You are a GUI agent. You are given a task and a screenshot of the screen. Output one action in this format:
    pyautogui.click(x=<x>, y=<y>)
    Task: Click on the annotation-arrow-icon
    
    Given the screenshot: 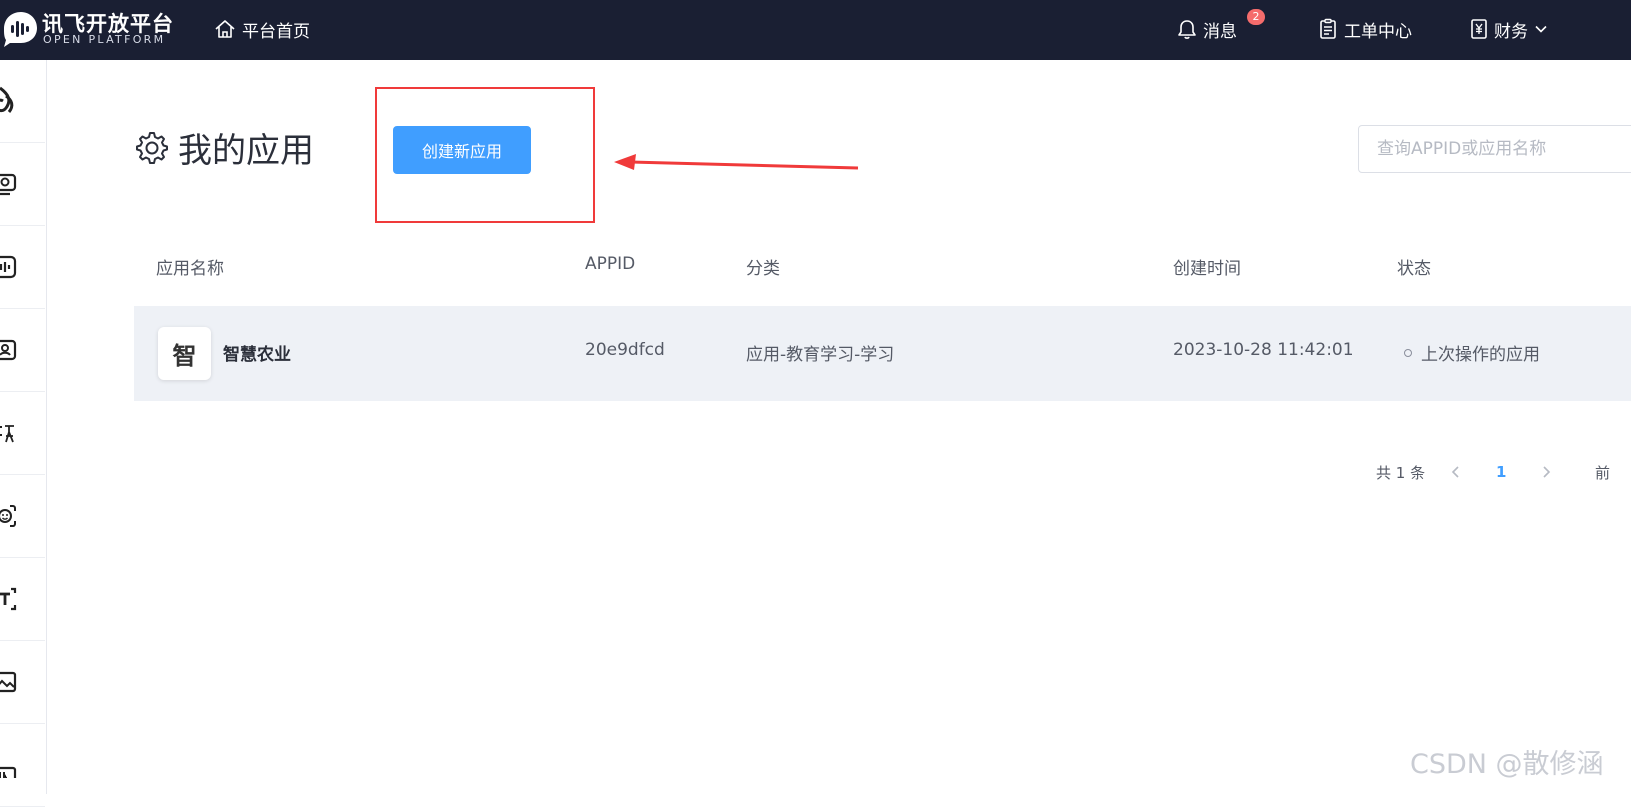 What is the action you would take?
    pyautogui.click(x=736, y=162)
    